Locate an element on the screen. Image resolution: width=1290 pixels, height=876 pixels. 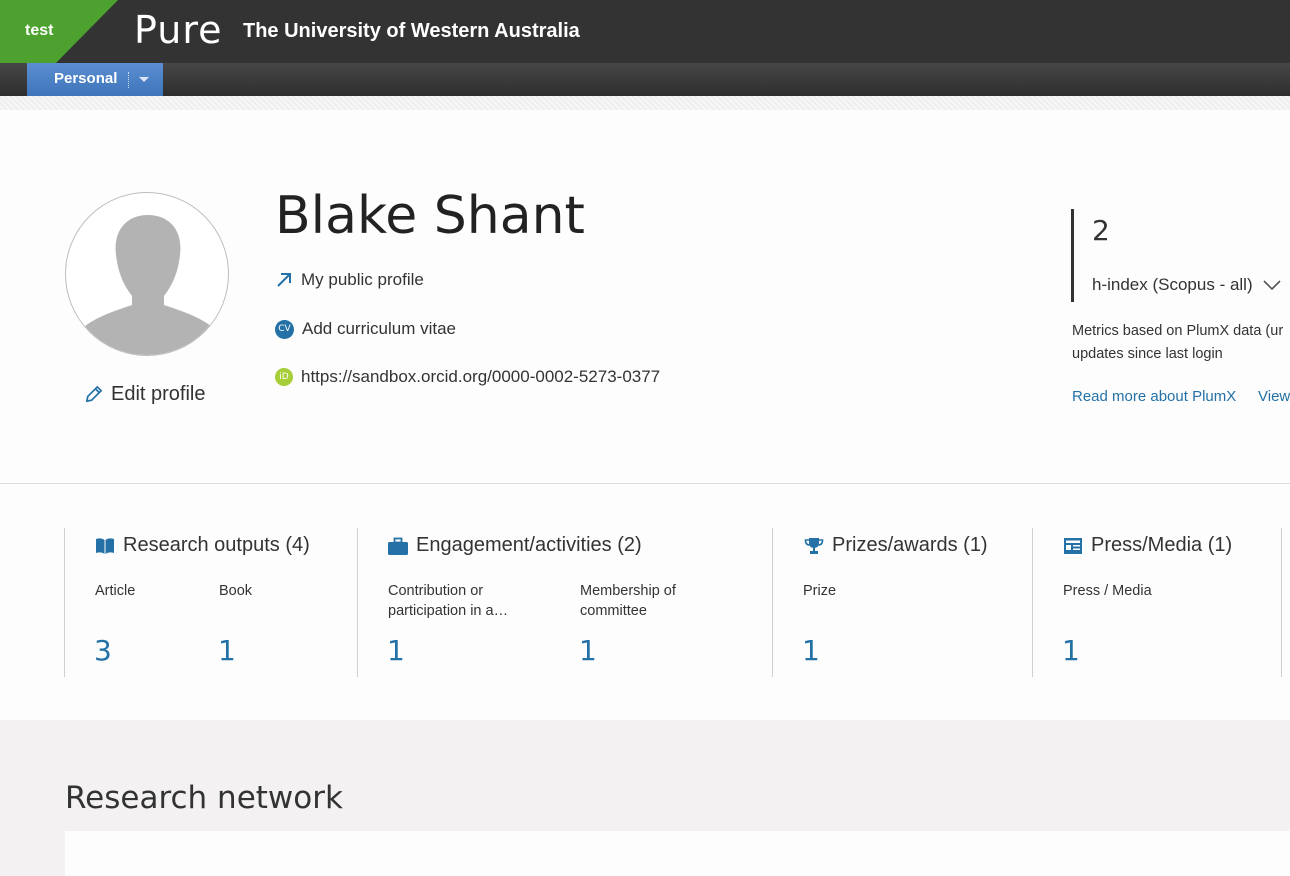
article-count: 3 is located at coordinates (103, 650).